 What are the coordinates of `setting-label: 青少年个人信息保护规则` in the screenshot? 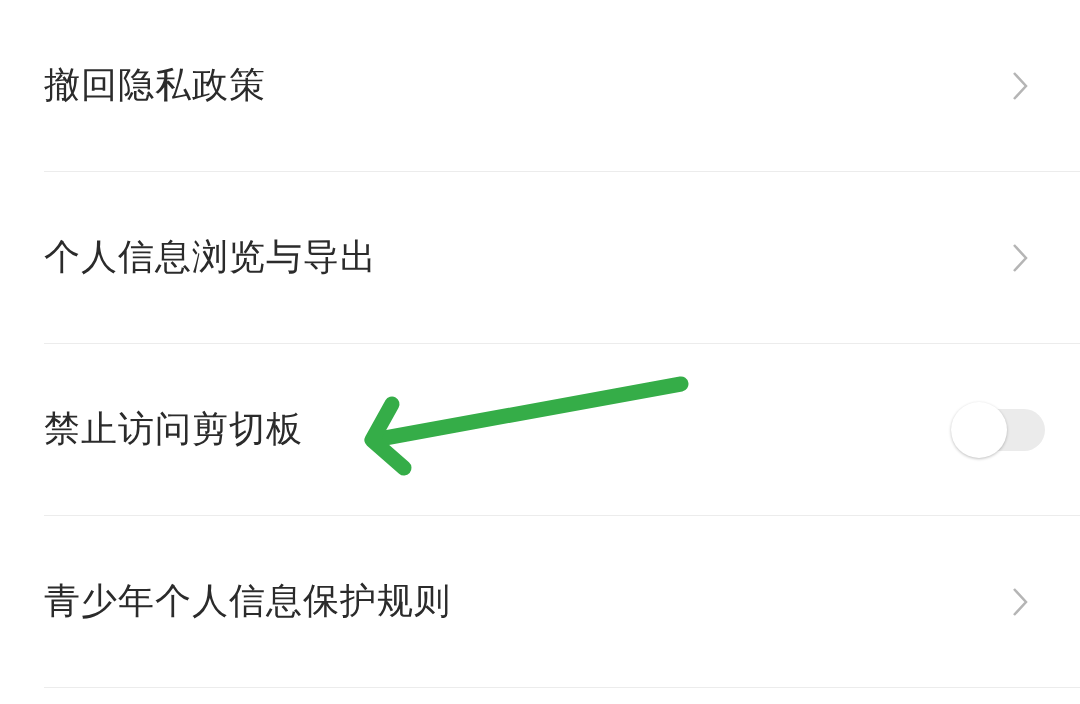 It's located at (247, 601).